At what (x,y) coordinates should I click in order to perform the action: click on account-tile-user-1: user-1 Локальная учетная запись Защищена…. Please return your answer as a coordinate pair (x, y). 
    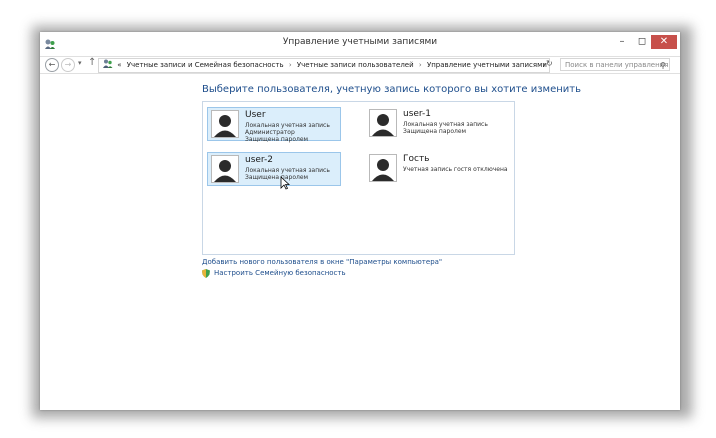
    Looking at the image, I should click on (433, 124).